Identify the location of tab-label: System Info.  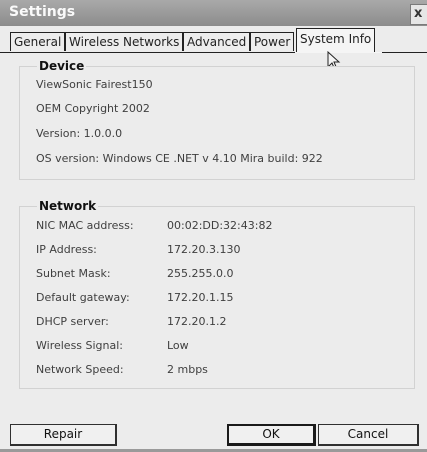
(336, 39).